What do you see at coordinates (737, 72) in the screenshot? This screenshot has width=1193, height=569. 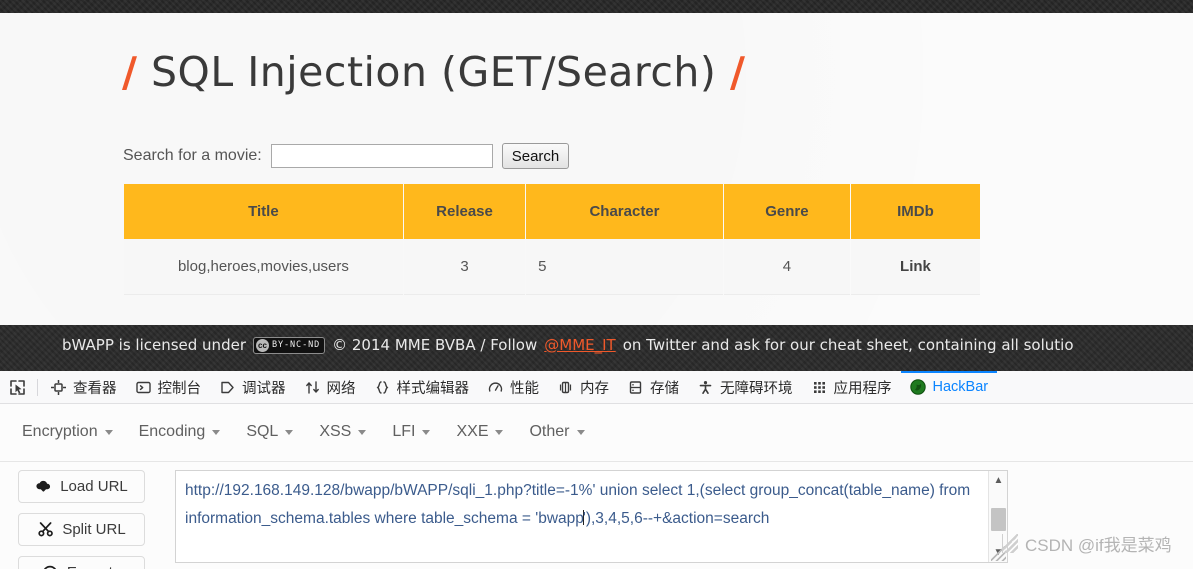 I see `title-slash-right: /` at bounding box center [737, 72].